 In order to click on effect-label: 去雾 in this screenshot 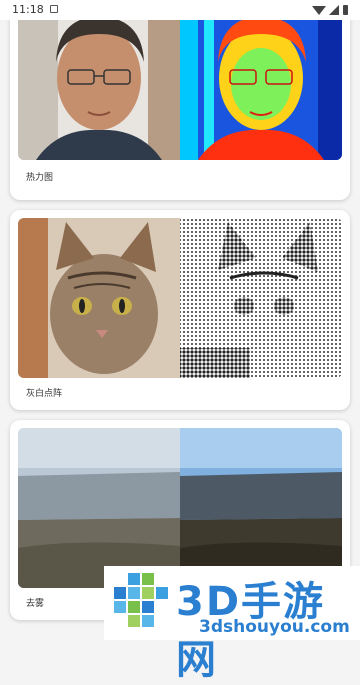, I will do `click(35, 604)`.